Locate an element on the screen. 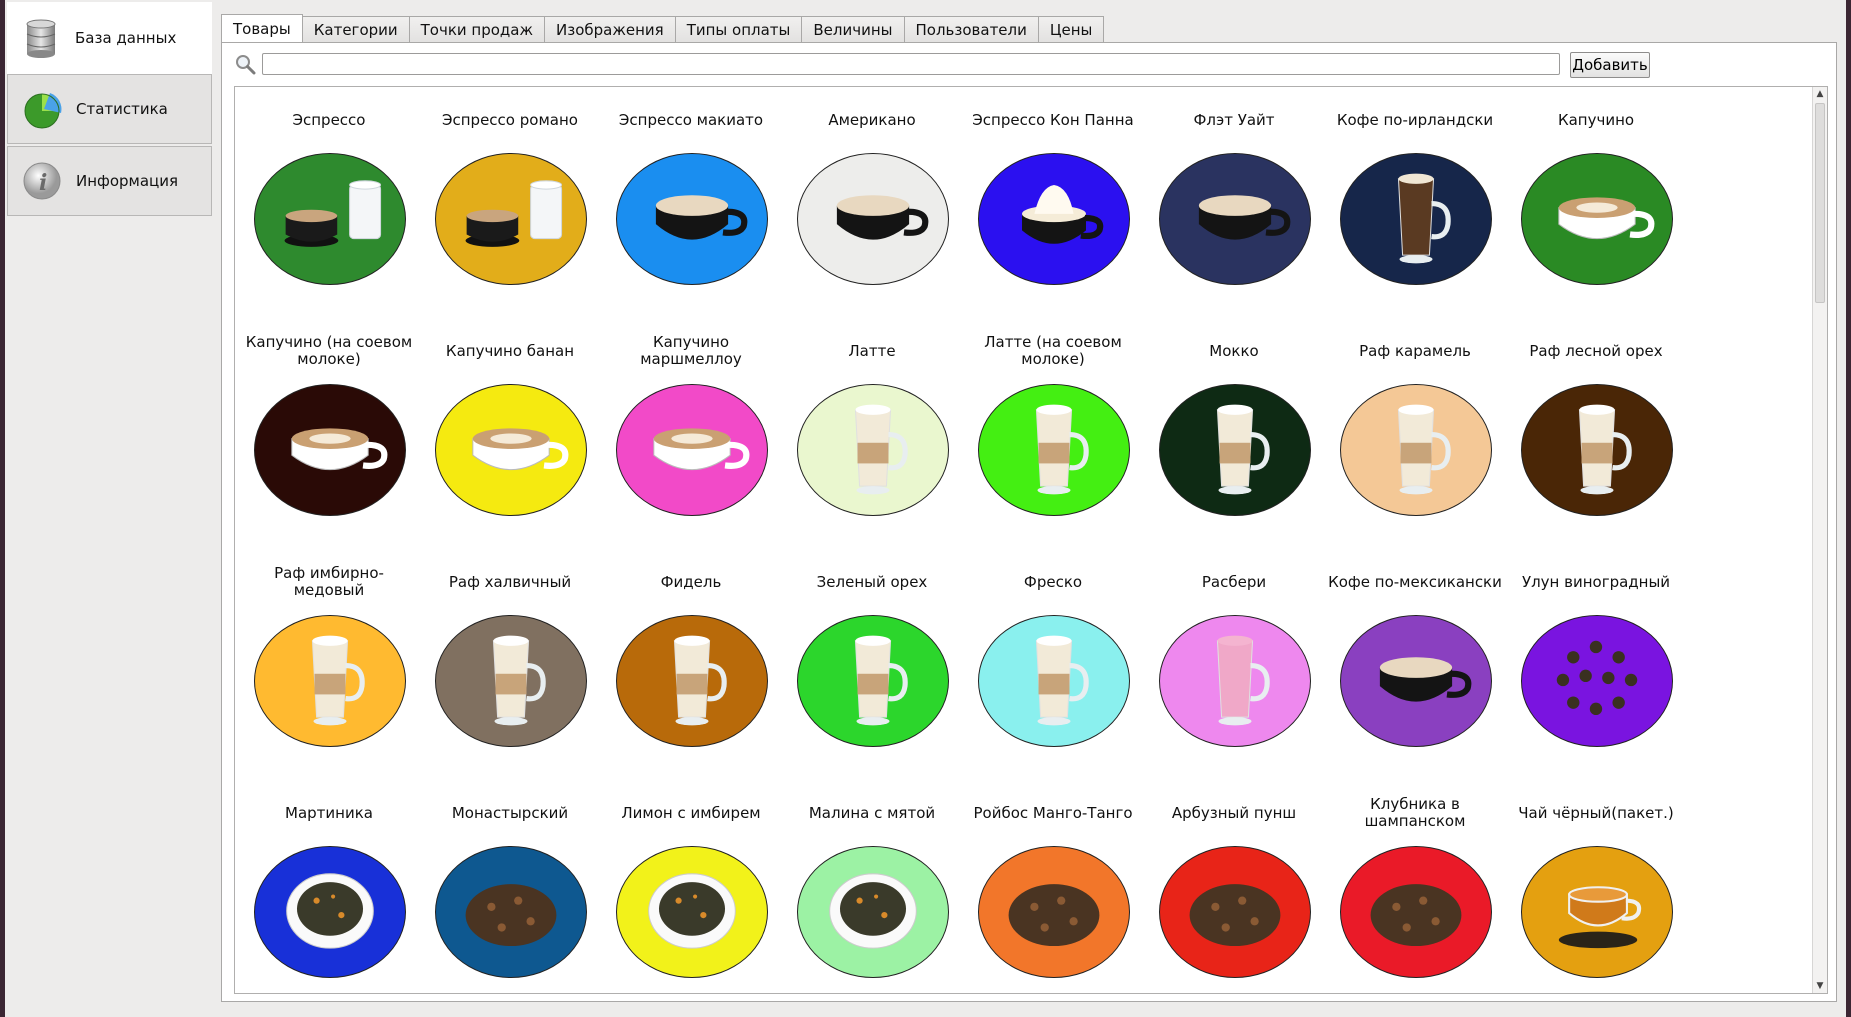 This screenshot has width=1851, height=1017. product-tile: Кофе по-мексикански is located at coordinates (1415, 664).